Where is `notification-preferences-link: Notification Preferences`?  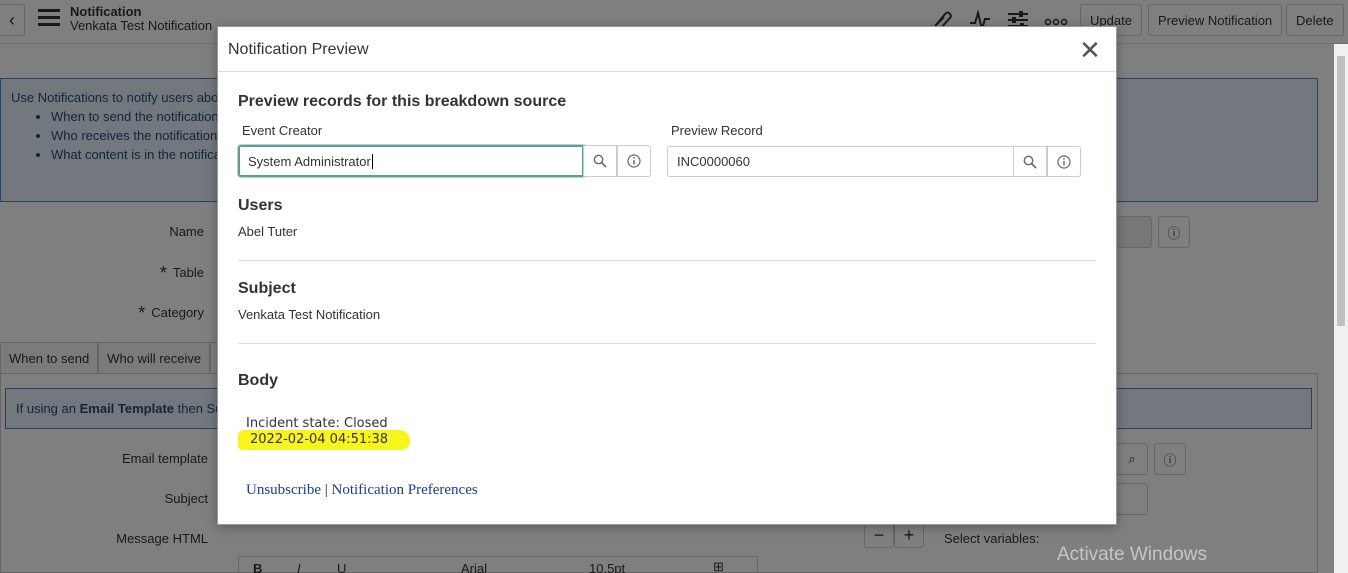
notification-preferences-link: Notification Preferences is located at coordinates (405, 490).